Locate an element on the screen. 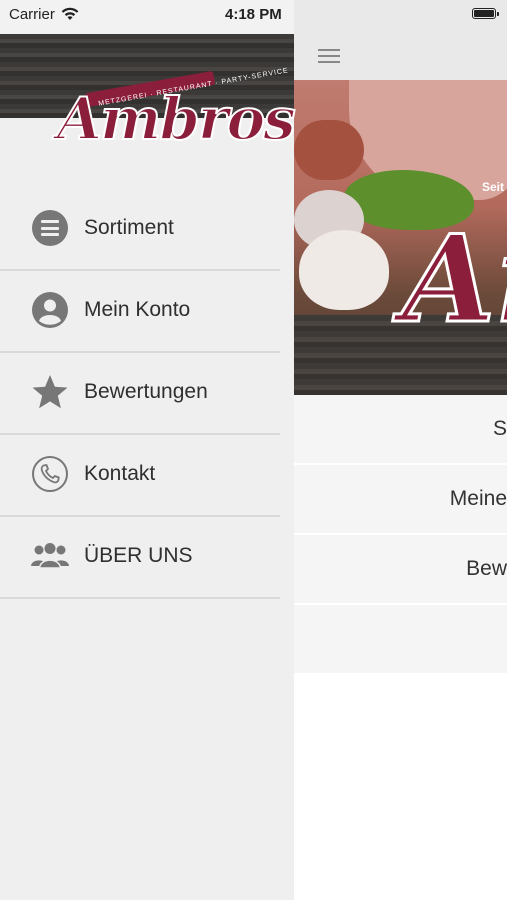 The width and height of the screenshot is (507, 900). drawer-item-label: Mein Konto is located at coordinates (137, 309).